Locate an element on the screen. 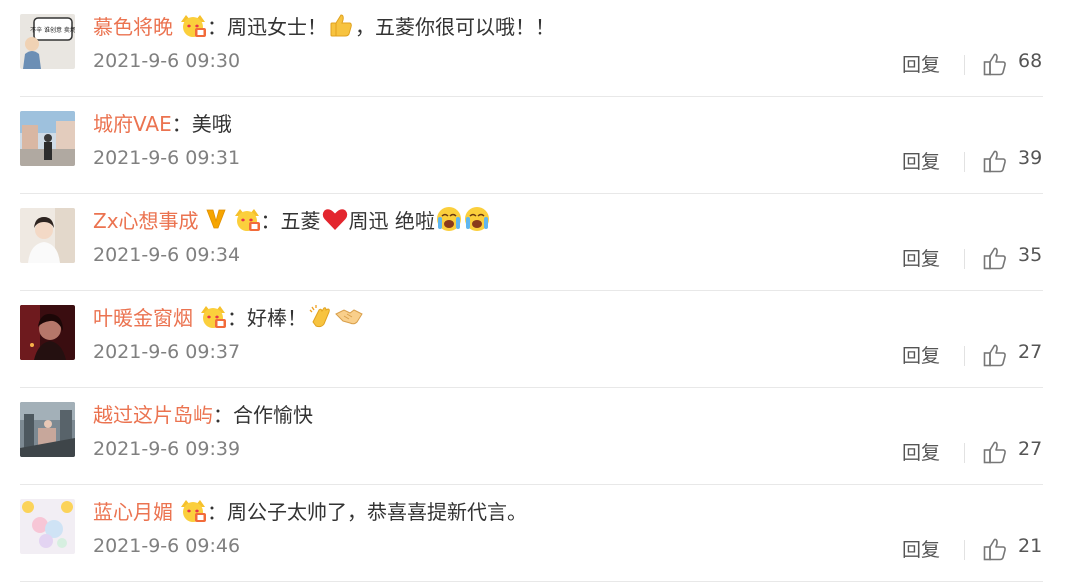  username-link: 叶暖金窗烟 is located at coordinates (143, 316).